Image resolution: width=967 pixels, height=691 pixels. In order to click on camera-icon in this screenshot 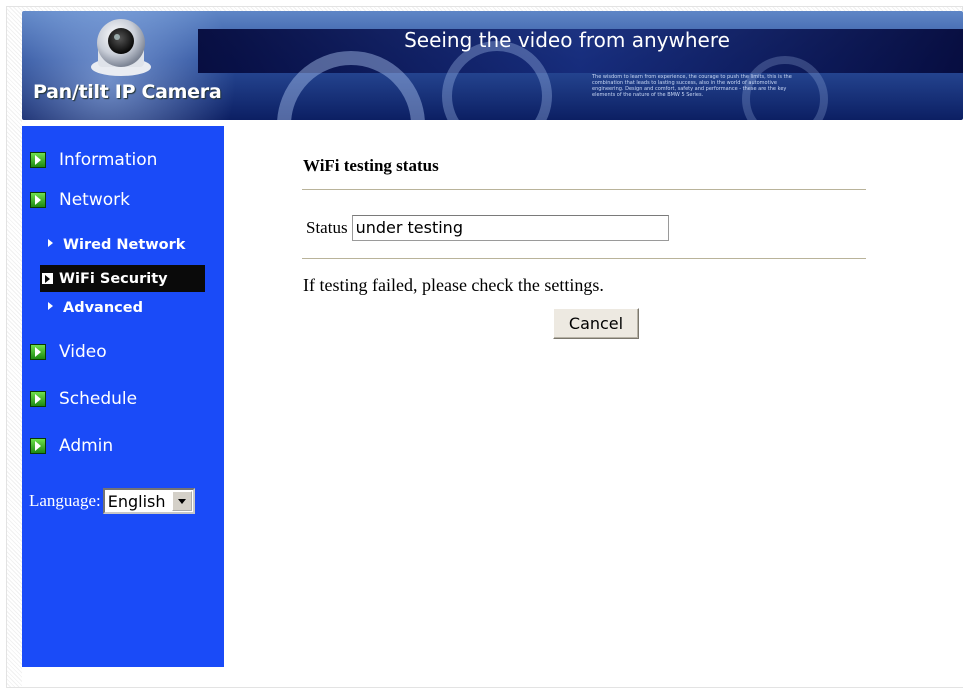, I will do `click(121, 47)`.